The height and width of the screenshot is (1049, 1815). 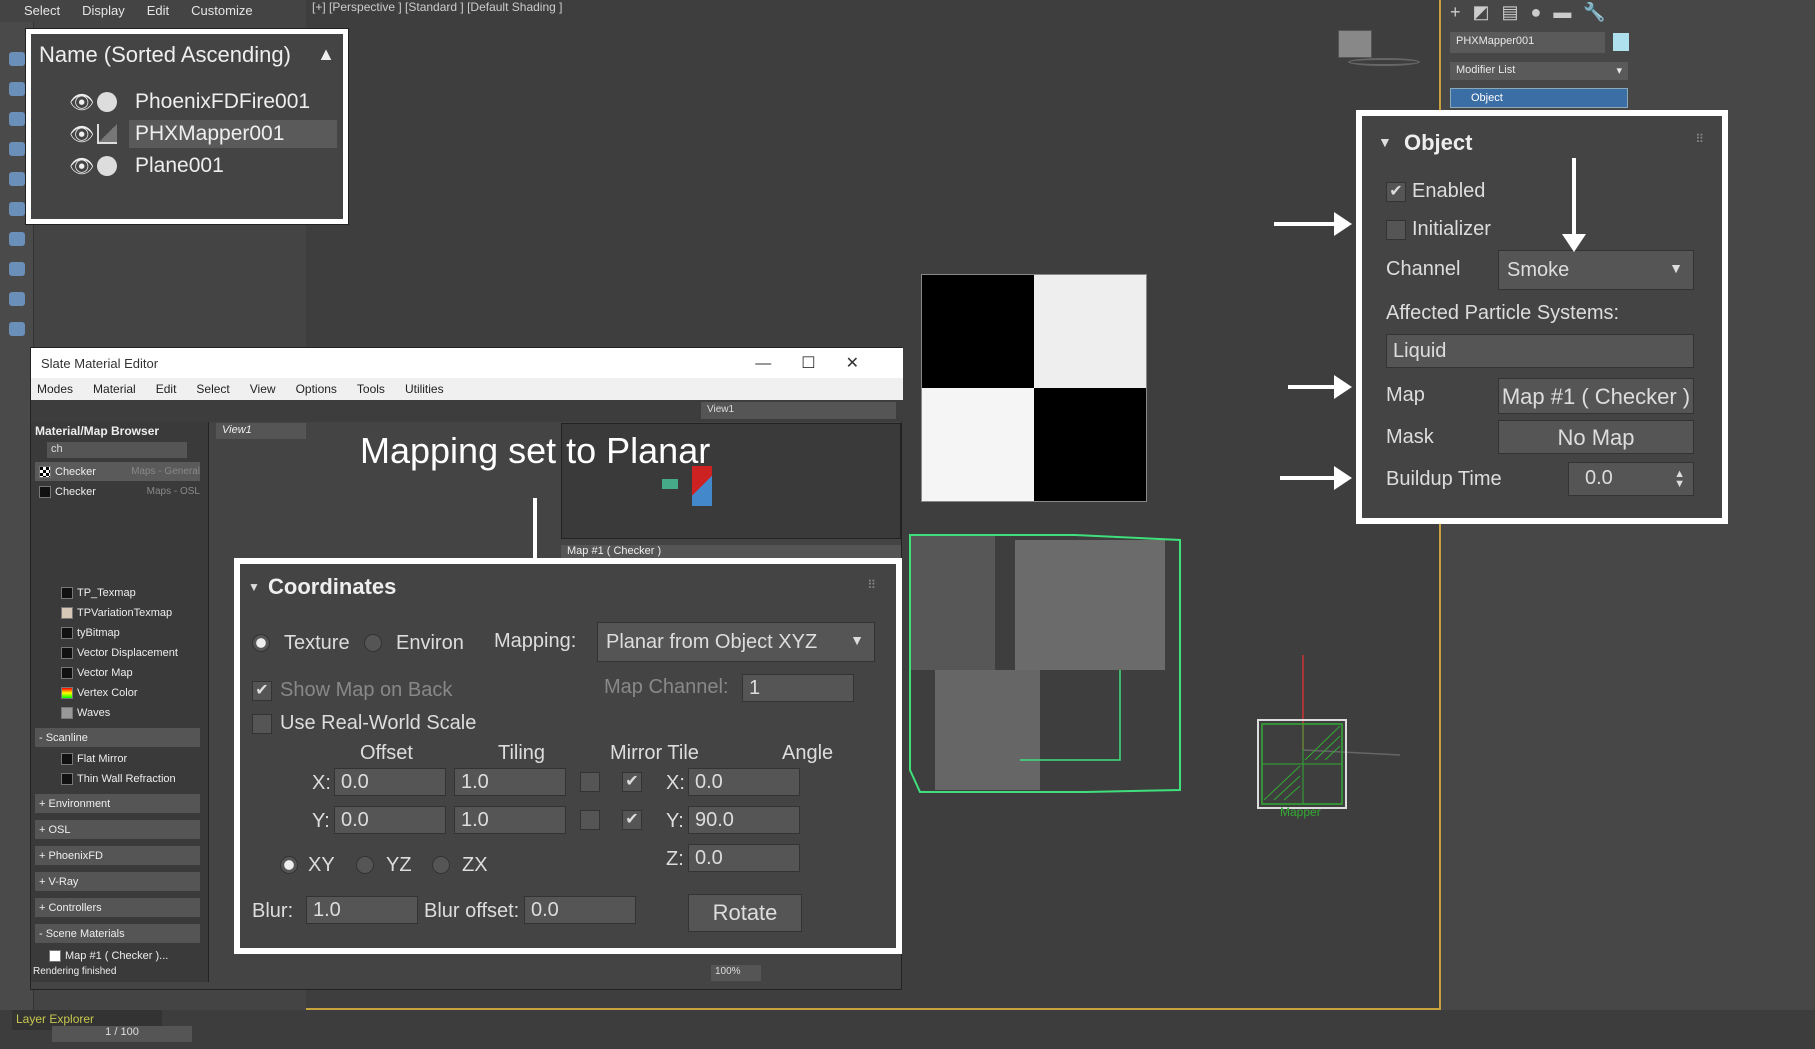 I want to click on group-header: + PhoenixFD, so click(x=117, y=855).